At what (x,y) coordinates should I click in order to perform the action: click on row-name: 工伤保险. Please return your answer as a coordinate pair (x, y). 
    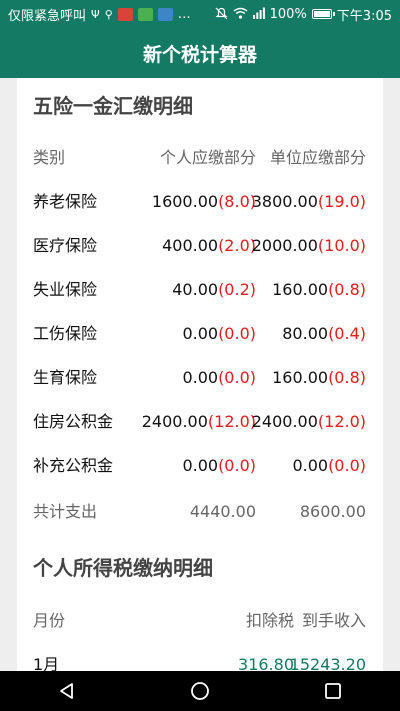
    Looking at the image, I should click on (65, 333).